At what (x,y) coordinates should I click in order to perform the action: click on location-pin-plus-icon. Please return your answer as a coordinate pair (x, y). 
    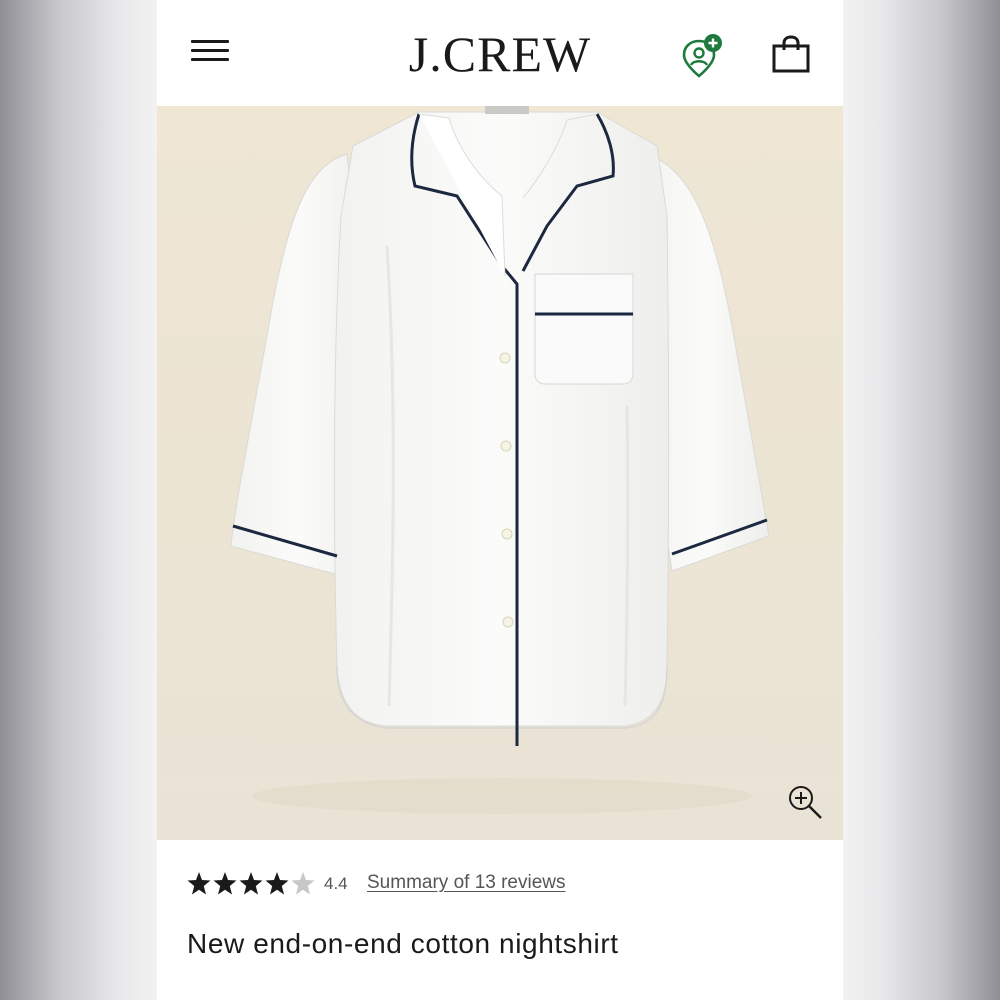
    Looking at the image, I should click on (702, 56).